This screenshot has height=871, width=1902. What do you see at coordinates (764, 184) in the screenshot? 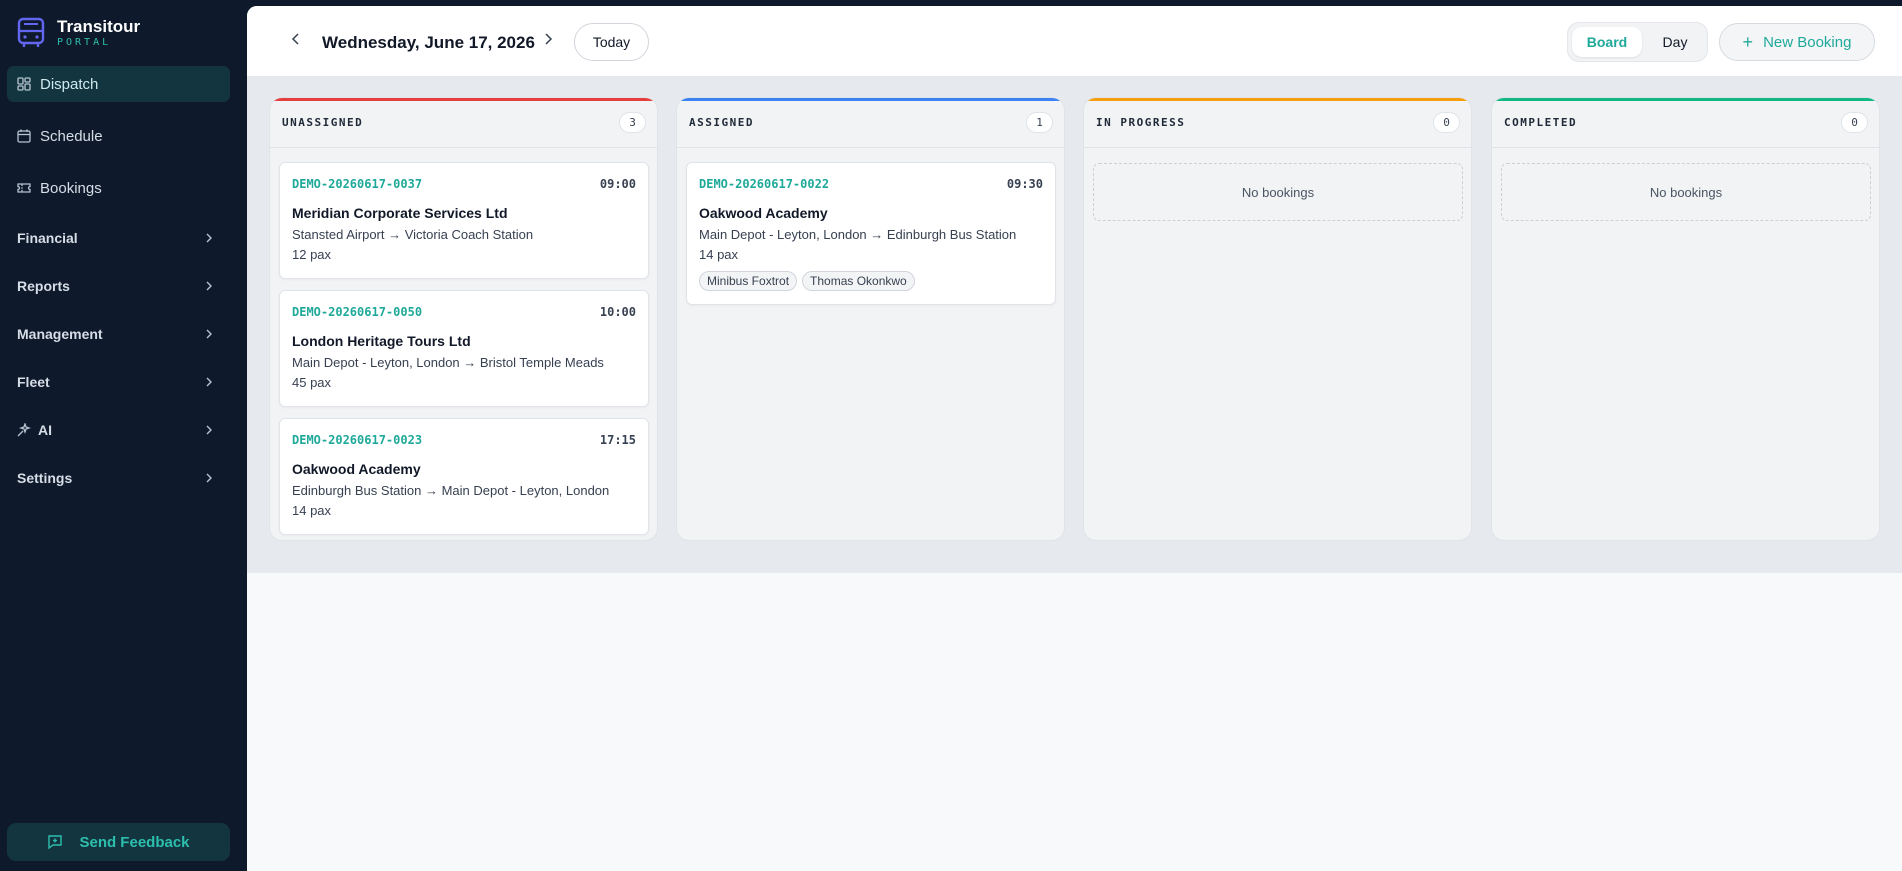
I see `booking-ref: DEMO-20260617-0022` at bounding box center [764, 184].